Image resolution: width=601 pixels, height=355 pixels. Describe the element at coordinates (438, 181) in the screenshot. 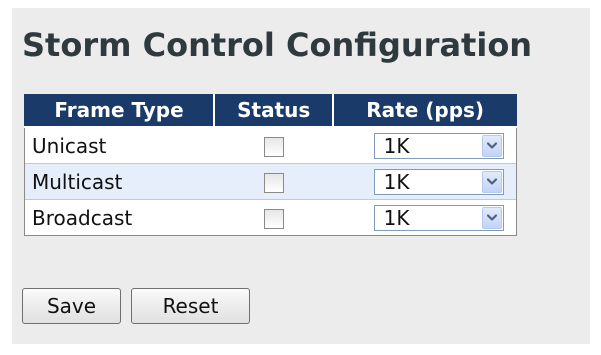

I see `rate-select-multicast: 1K` at that location.